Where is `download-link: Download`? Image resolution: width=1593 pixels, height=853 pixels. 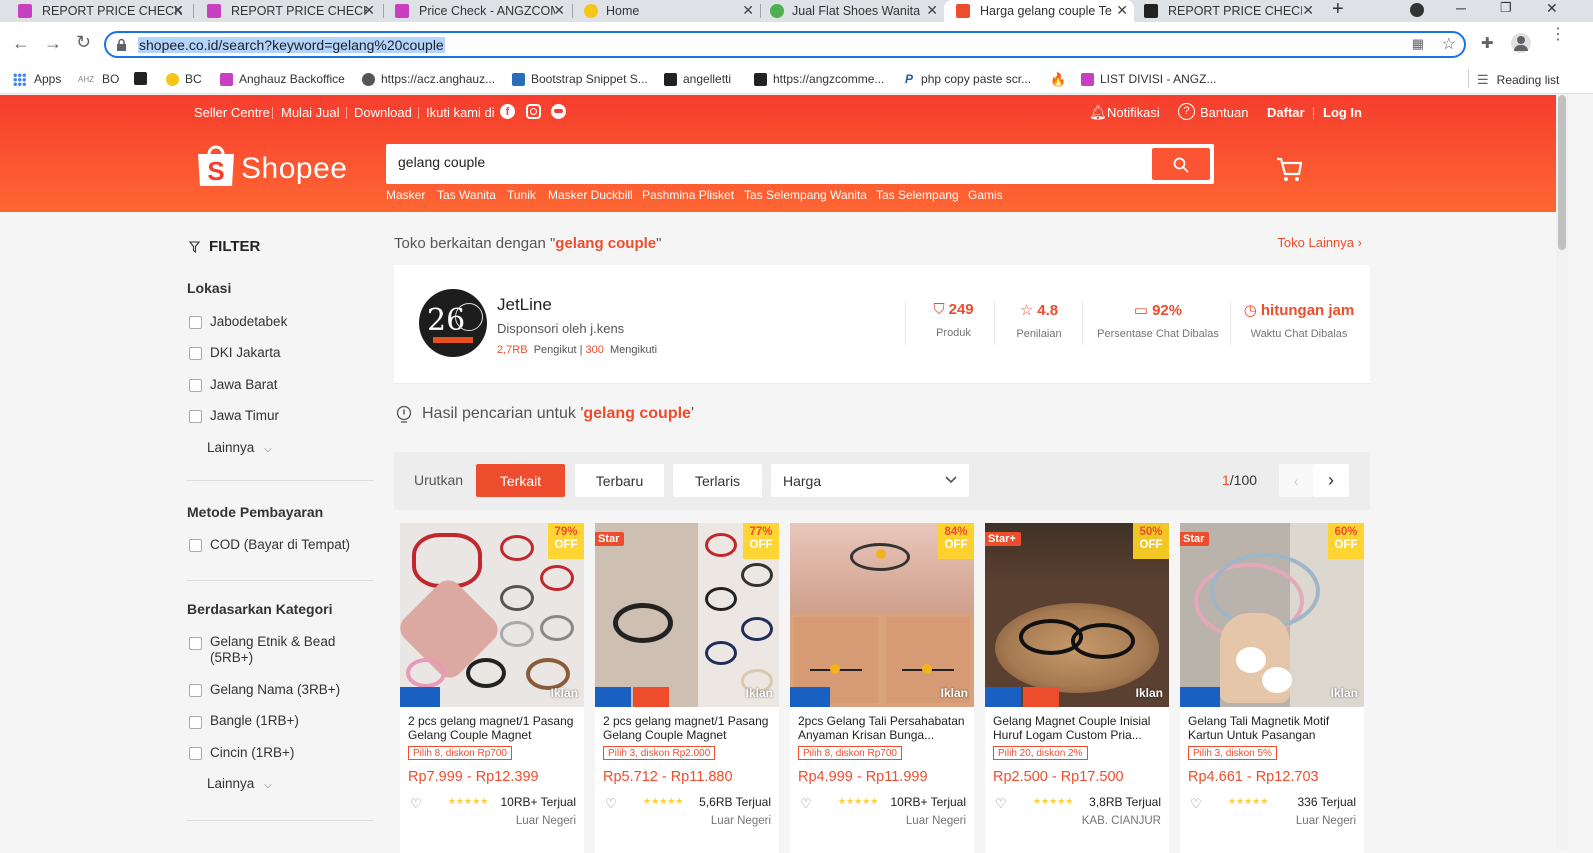 download-link: Download is located at coordinates (383, 112).